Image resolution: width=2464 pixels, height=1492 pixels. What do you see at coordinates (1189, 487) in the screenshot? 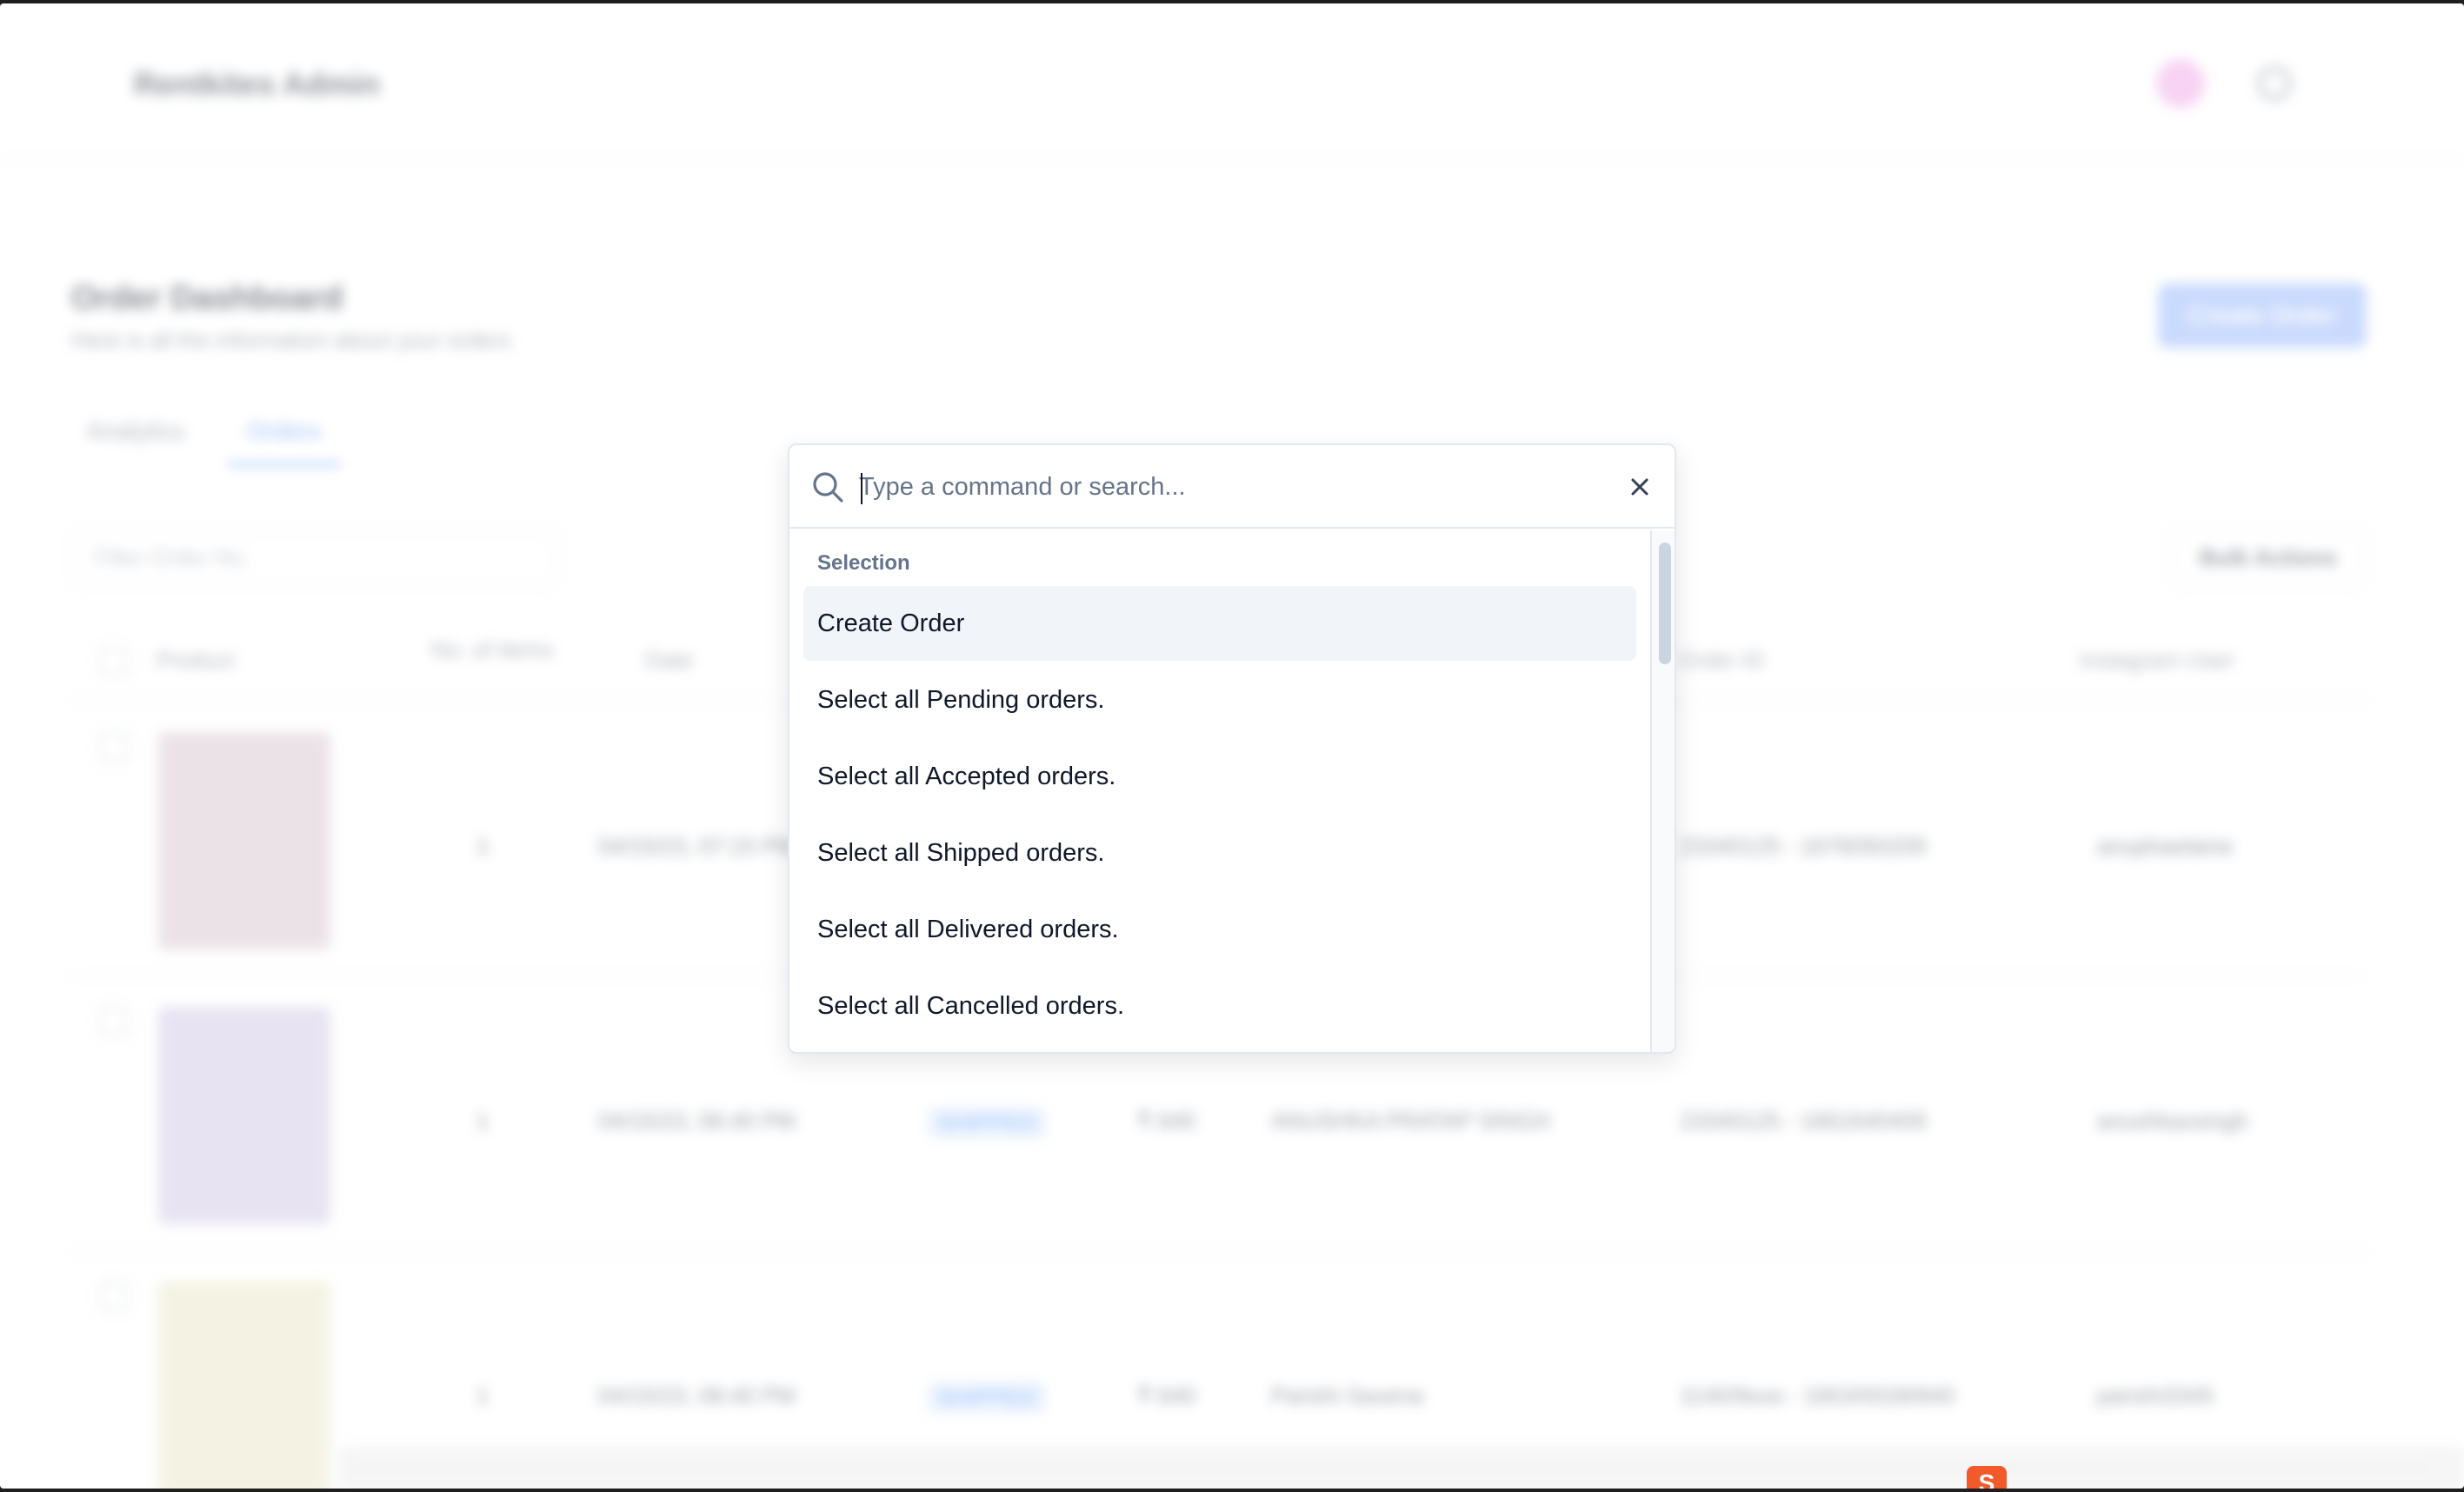
I see `command-search-input` at bounding box center [1189, 487].